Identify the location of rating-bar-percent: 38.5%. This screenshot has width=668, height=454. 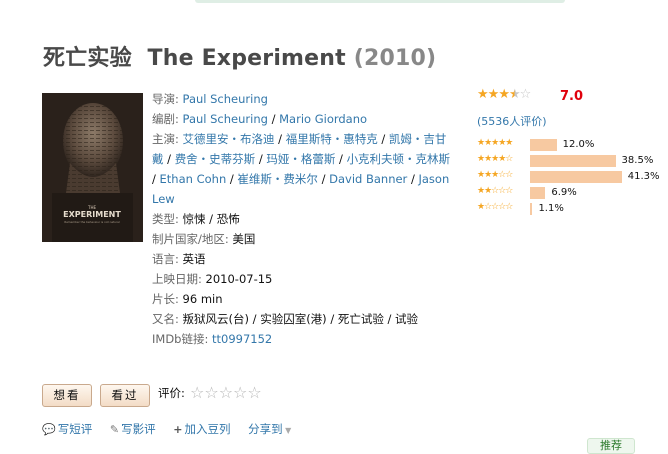
(637, 160).